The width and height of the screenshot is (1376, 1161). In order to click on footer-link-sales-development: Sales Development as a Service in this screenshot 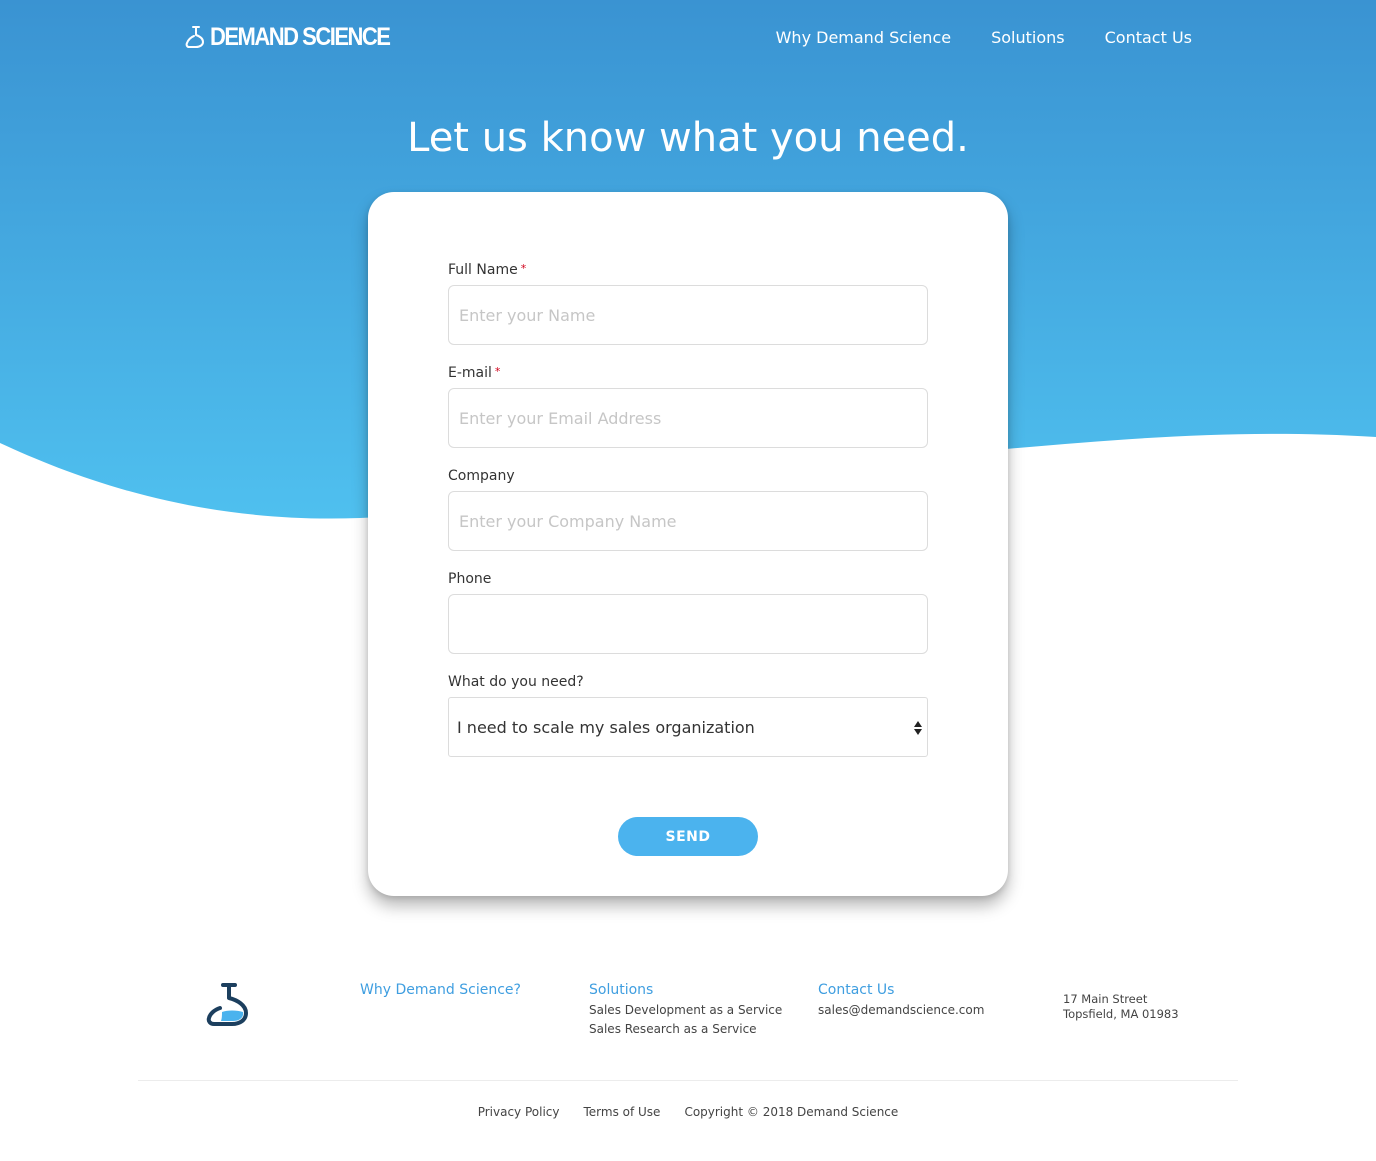, I will do `click(685, 1010)`.